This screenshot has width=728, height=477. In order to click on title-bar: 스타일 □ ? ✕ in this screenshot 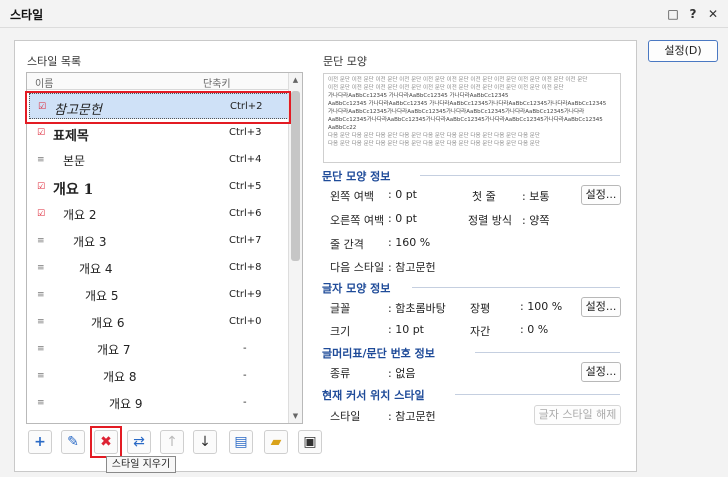, I will do `click(364, 14)`.